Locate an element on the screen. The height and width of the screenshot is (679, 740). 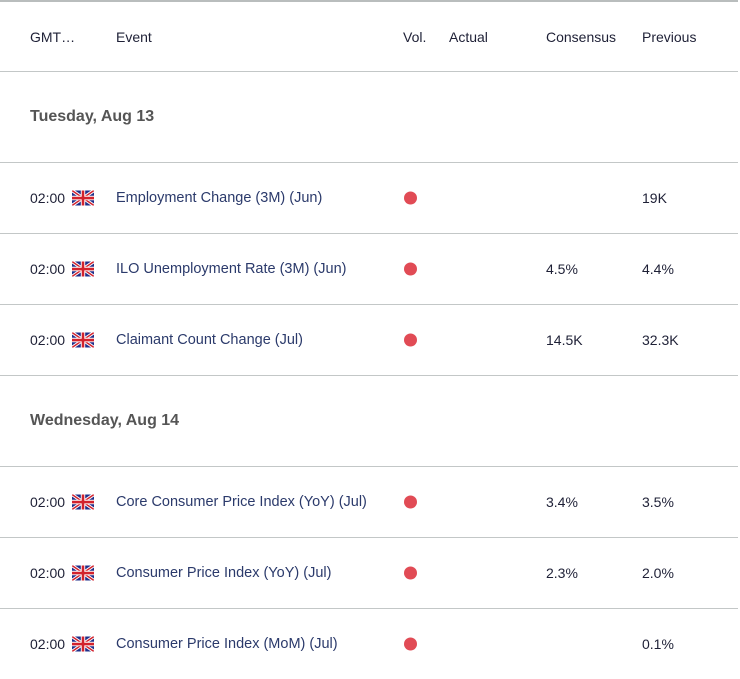
event-name-link: Employment Change (3M) (Jun) is located at coordinates (219, 198).